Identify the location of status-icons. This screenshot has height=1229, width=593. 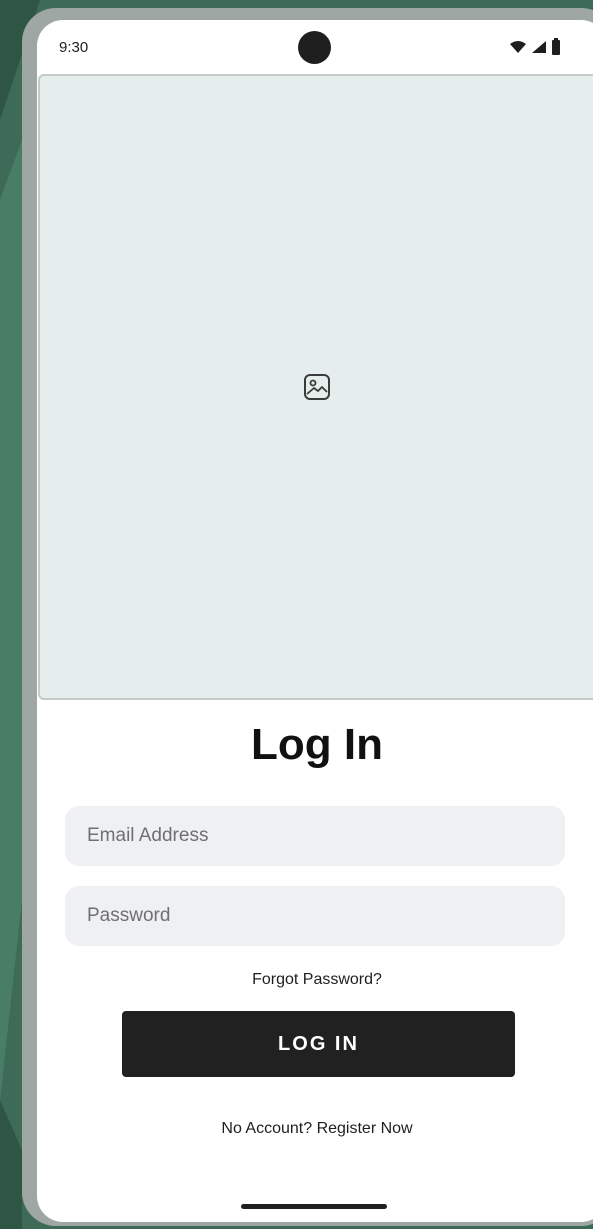
(535, 46).